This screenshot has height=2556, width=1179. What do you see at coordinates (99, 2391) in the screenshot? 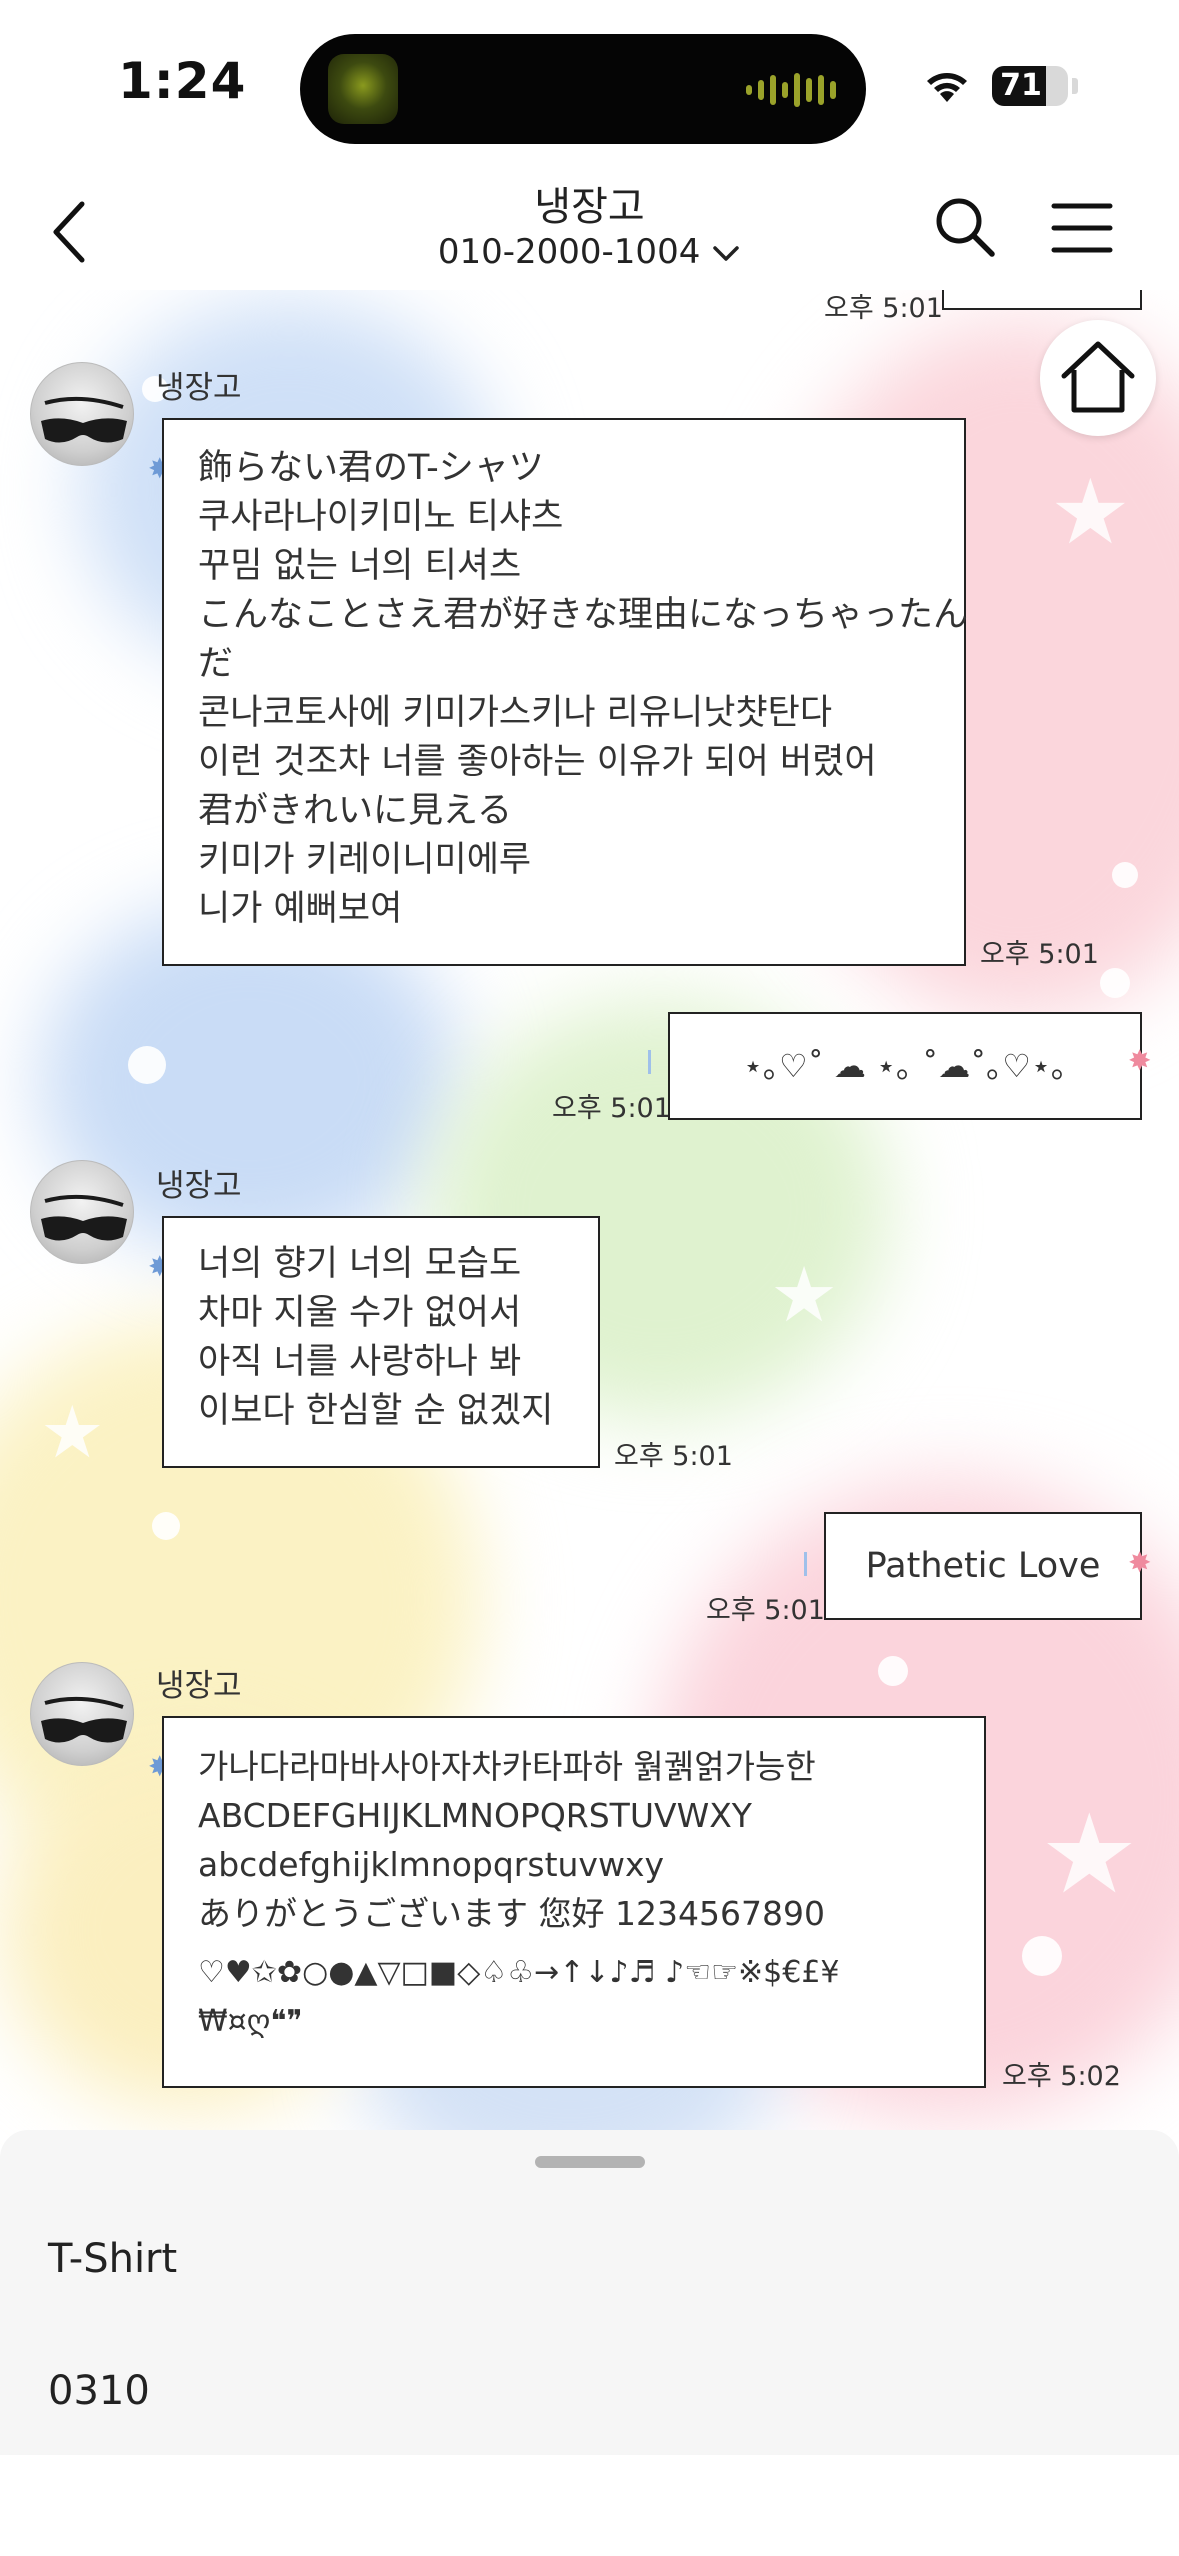
I see `sheet-item-0310: 0310` at bounding box center [99, 2391].